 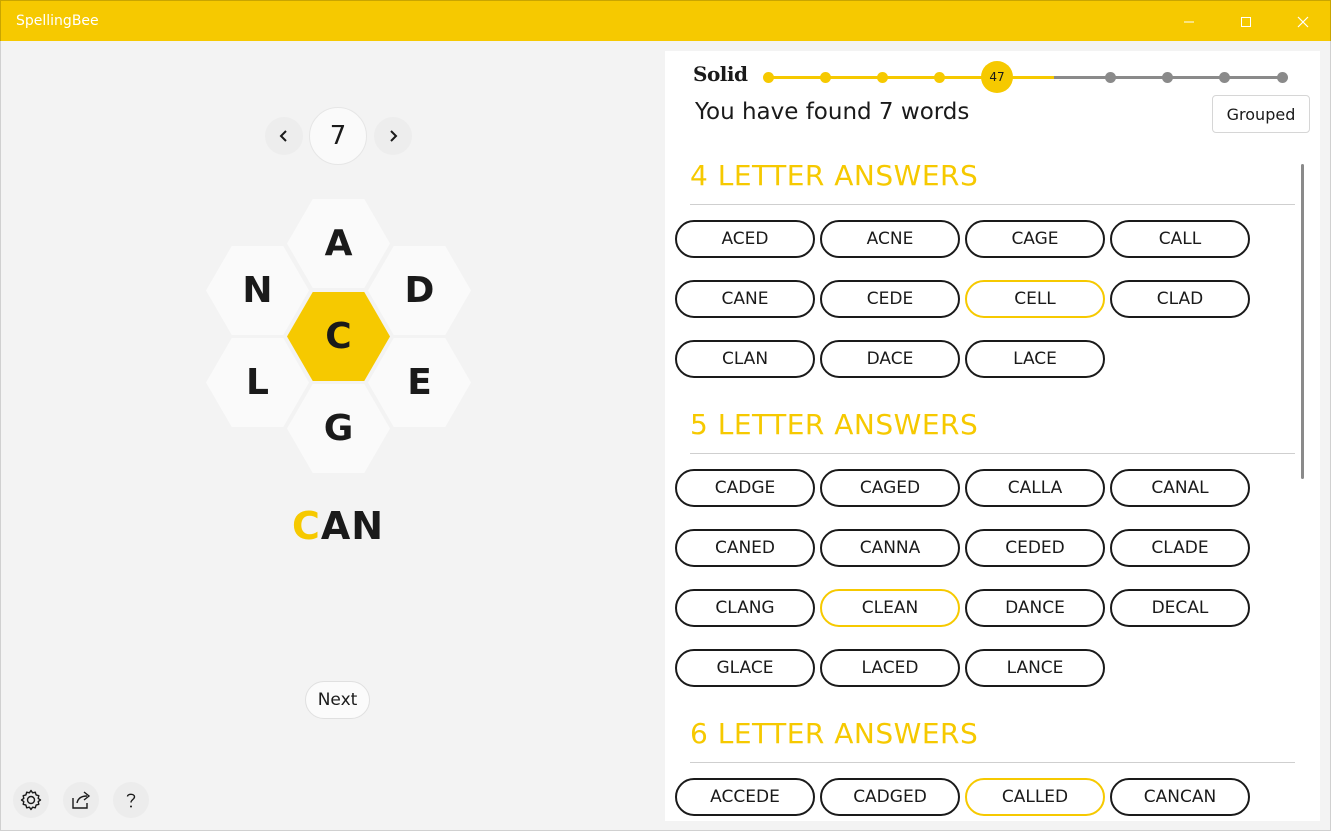 What do you see at coordinates (834, 733) in the screenshot?
I see `section-title: 6 LETTER ANSWERS` at bounding box center [834, 733].